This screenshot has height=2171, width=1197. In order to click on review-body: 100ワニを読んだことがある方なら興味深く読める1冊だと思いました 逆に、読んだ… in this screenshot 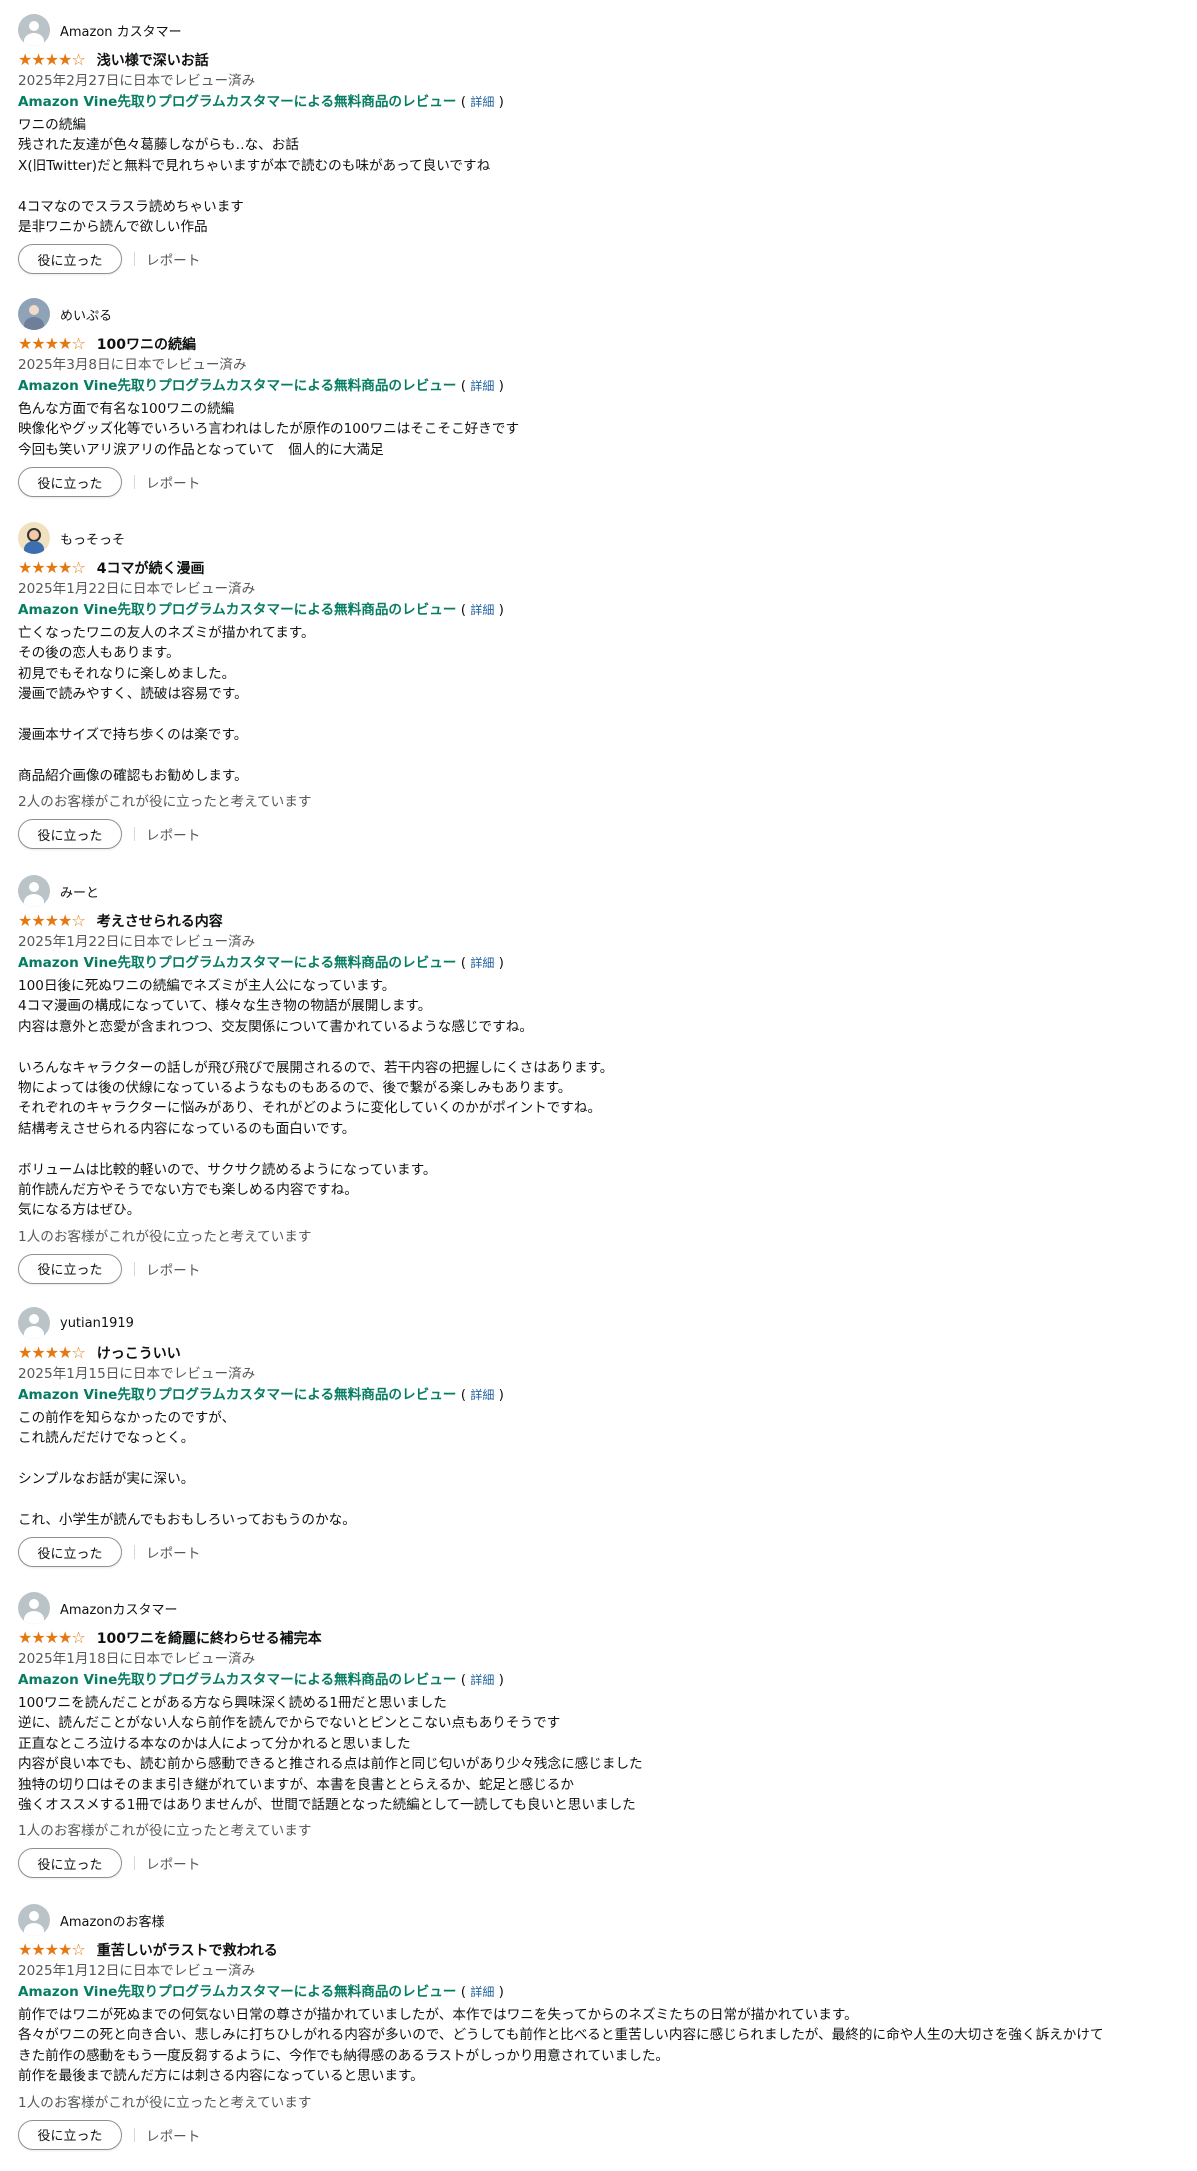, I will do `click(330, 1754)`.